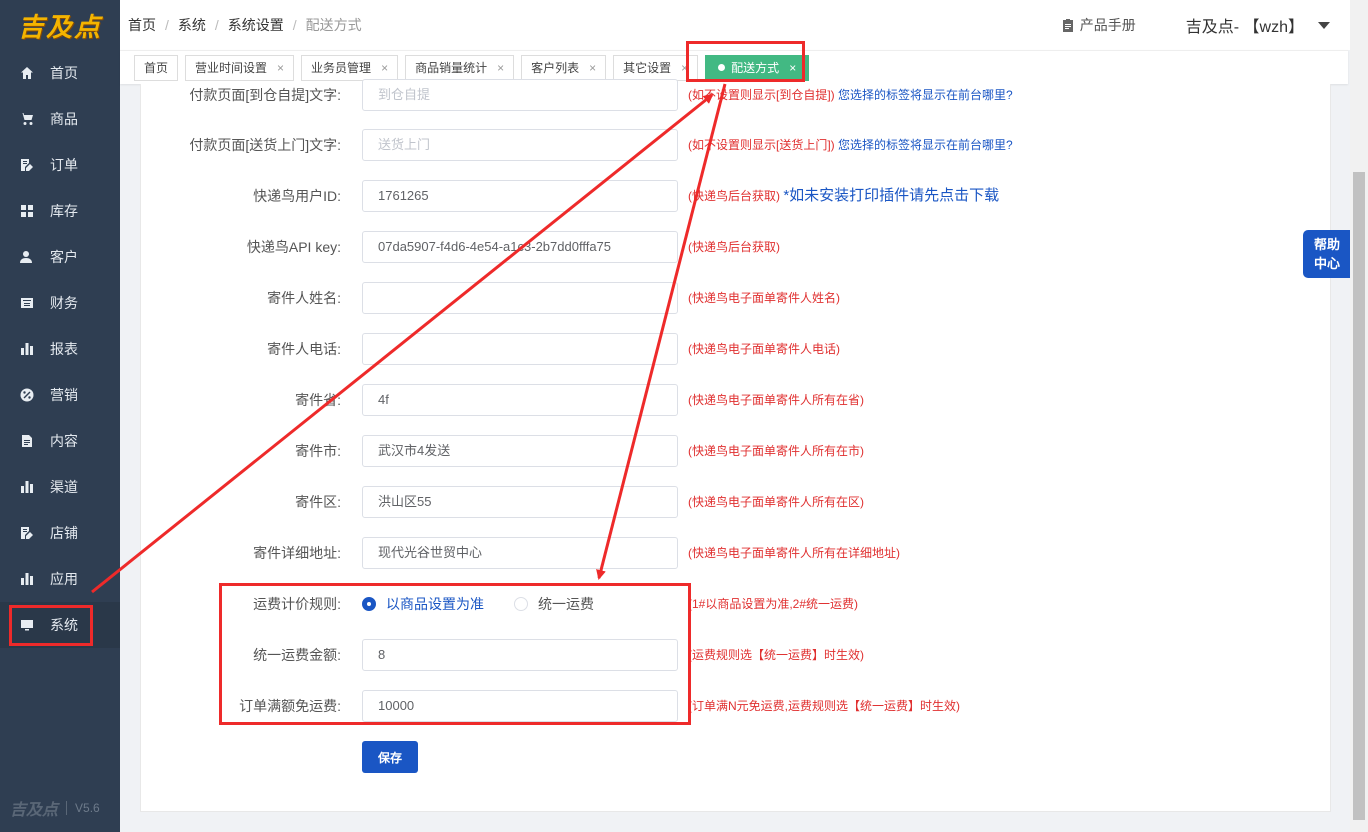 The height and width of the screenshot is (832, 1368). What do you see at coordinates (520, 247) in the screenshot?
I see `kdn-api-key-input: 07da5907-f4d6-4e54-a1c3-2b7dd0fffa75` at bounding box center [520, 247].